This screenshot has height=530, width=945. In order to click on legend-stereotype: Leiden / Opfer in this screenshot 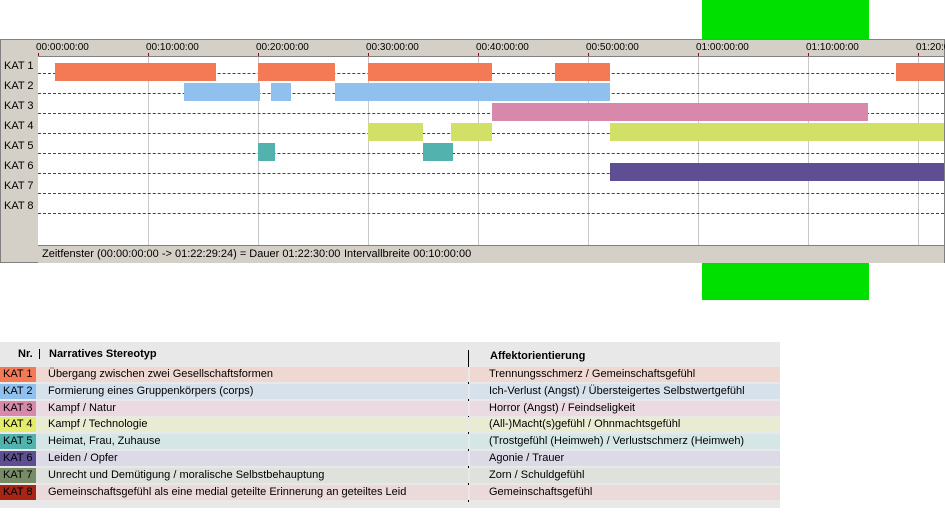, I will do `click(83, 458)`.